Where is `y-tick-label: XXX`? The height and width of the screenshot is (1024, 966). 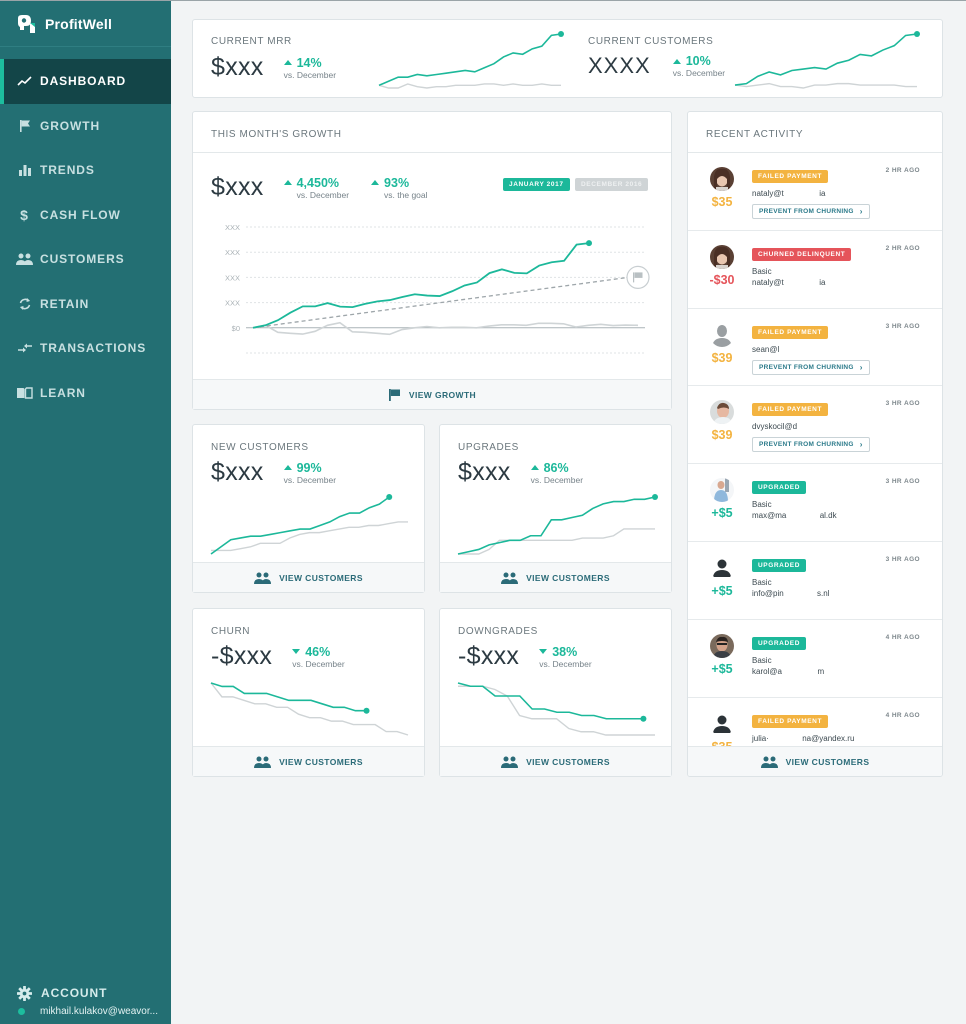 y-tick-label: XXX is located at coordinates (232, 277).